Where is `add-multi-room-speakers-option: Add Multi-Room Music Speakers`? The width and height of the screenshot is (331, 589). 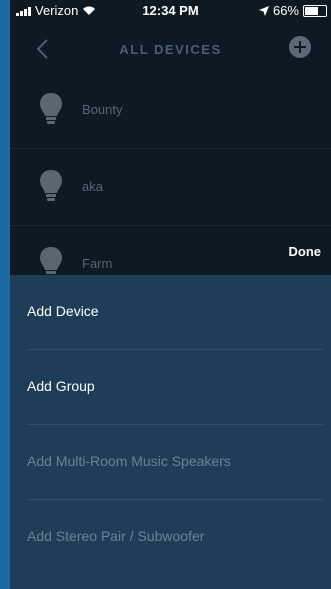
add-multi-room-speakers-option: Add Multi-Room Music Speakers is located at coordinates (170, 462).